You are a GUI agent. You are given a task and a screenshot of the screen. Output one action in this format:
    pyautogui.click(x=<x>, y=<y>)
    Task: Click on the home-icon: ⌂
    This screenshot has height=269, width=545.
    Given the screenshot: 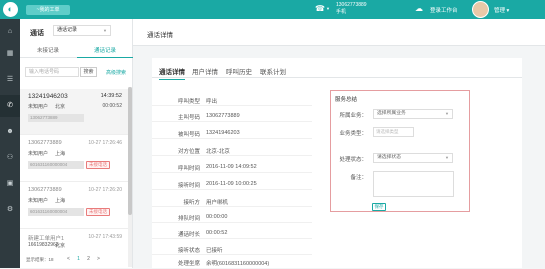 What is the action you would take?
    pyautogui.click(x=10, y=32)
    